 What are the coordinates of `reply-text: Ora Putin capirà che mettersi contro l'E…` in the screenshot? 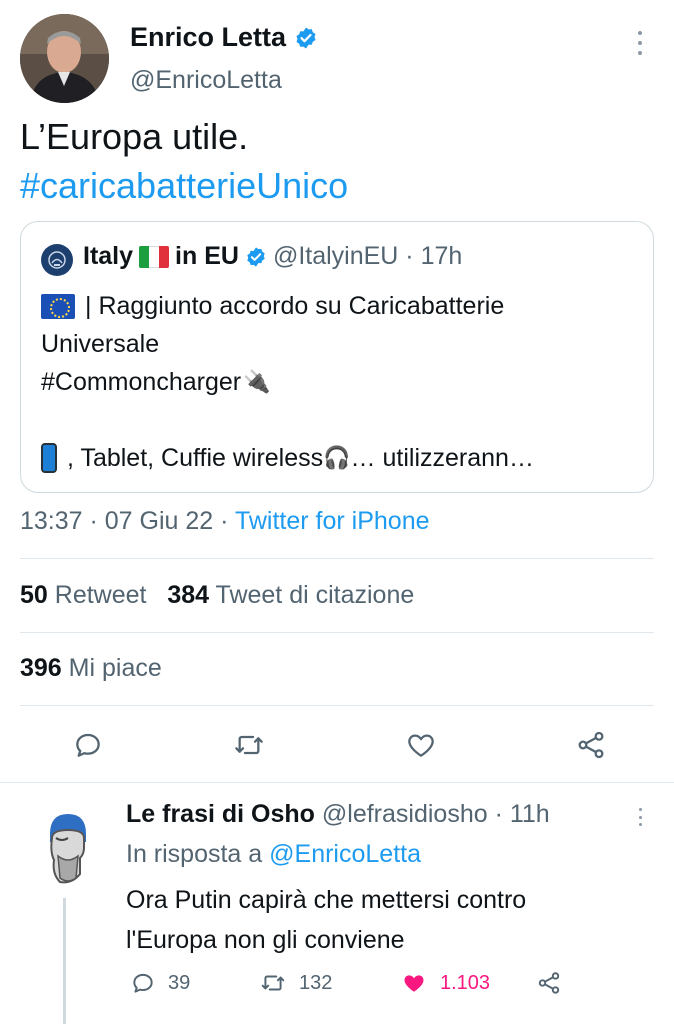 It's located at (386, 920).